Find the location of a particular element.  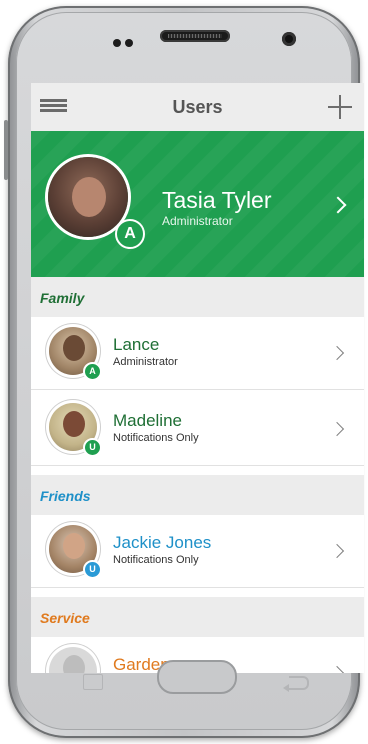

avatar is located at coordinates (88, 197).